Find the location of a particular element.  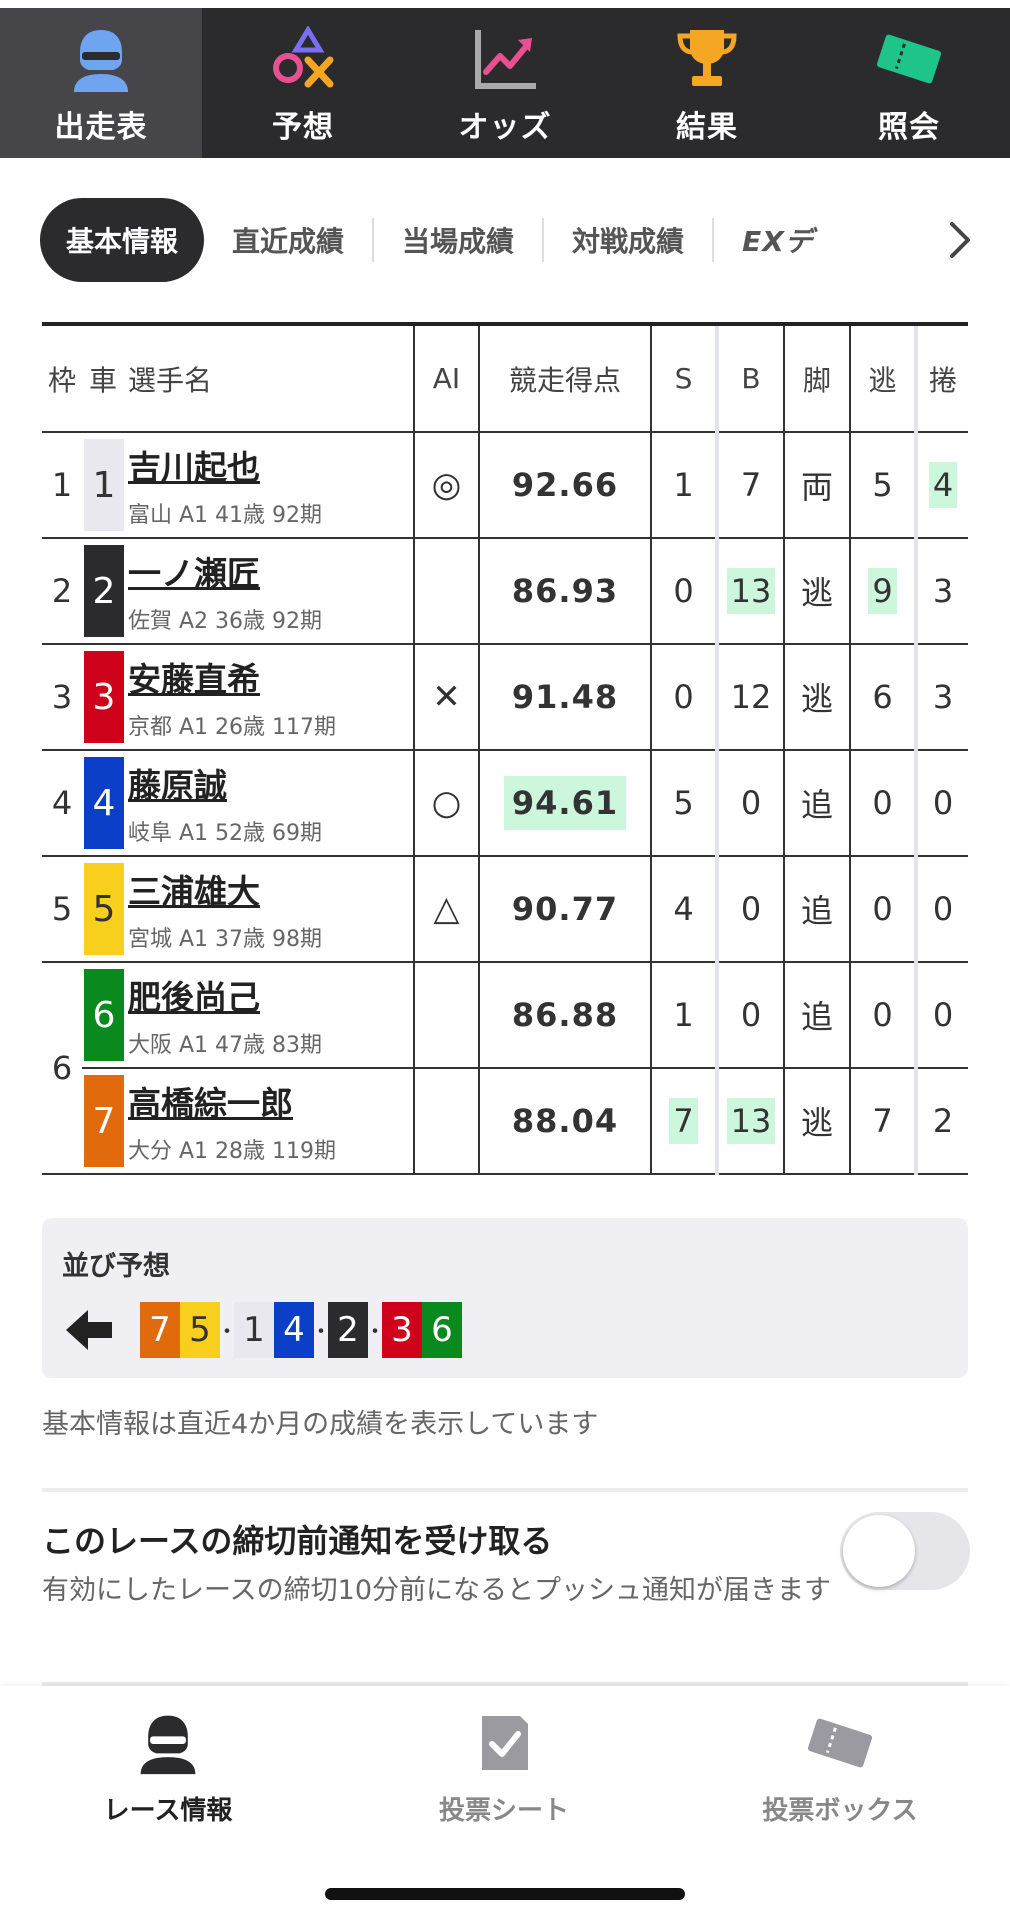

stat-s: 7 is located at coordinates (683, 1121).